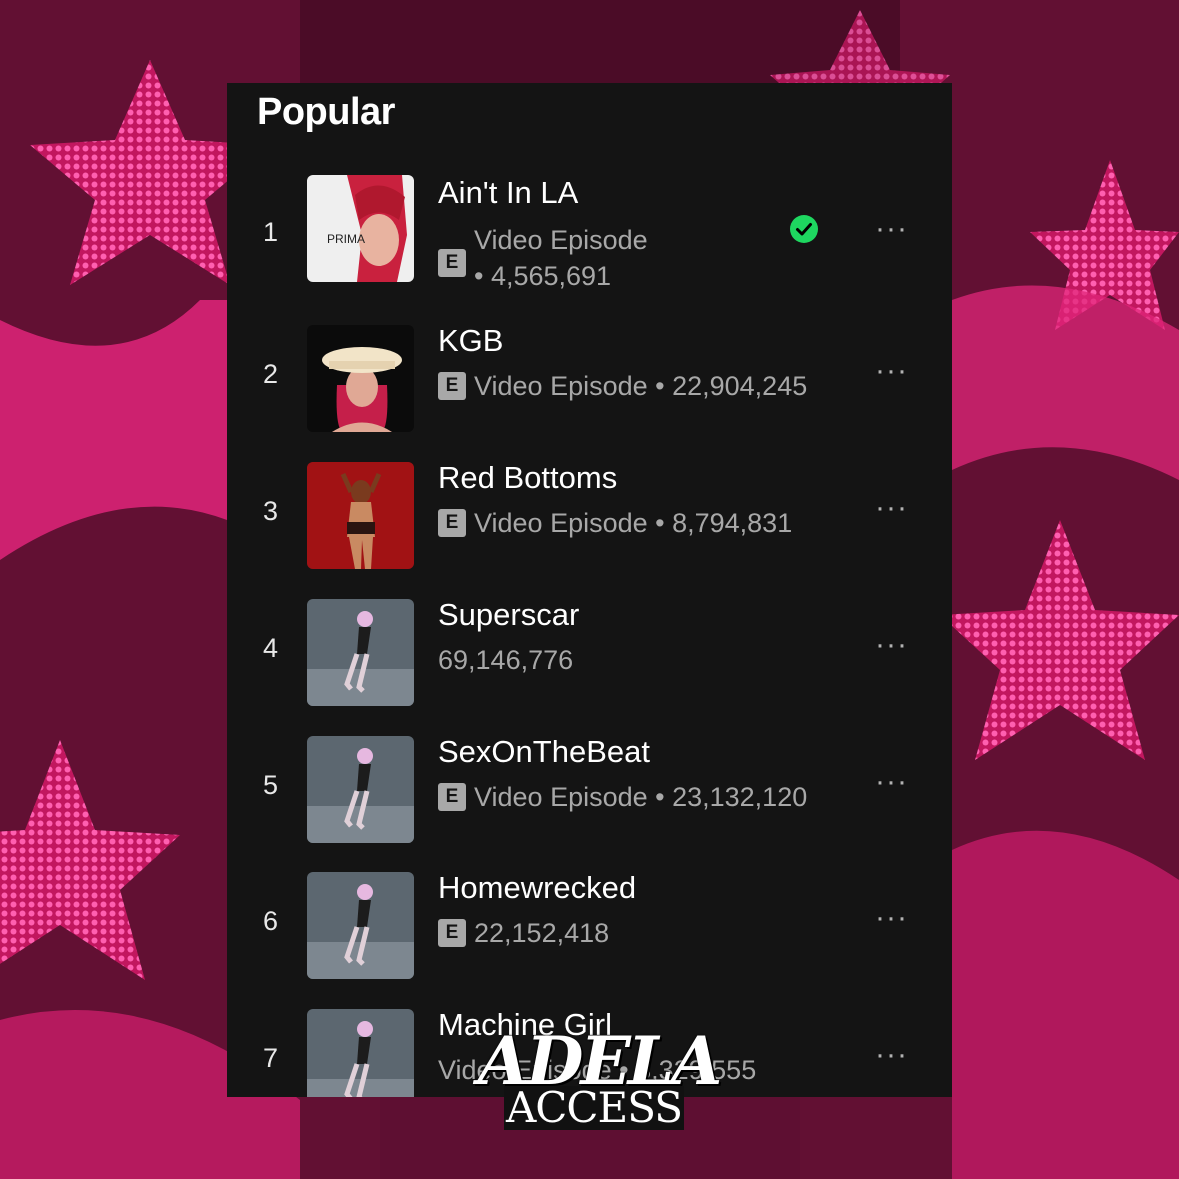 Image resolution: width=1179 pixels, height=1179 pixels. Describe the element at coordinates (804, 229) in the screenshot. I see `downloaded-check-icon` at that location.